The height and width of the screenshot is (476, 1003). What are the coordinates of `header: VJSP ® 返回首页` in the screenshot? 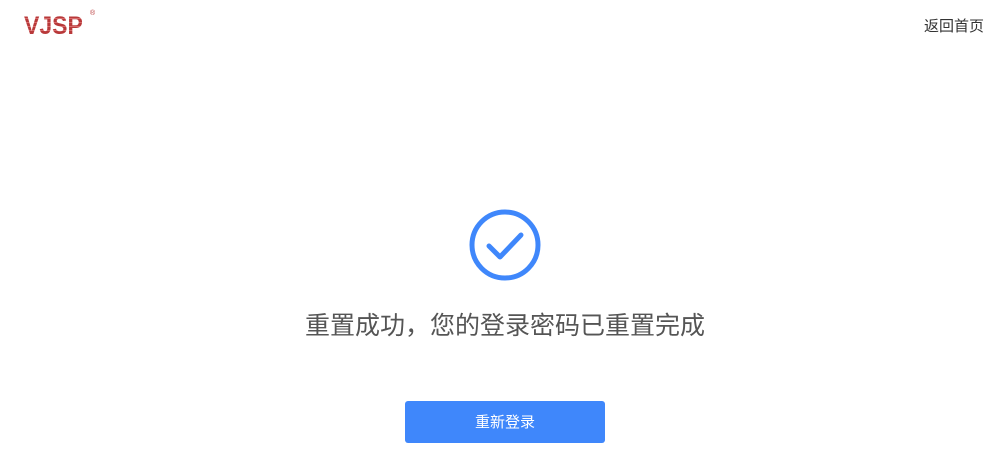 It's located at (501, 28).